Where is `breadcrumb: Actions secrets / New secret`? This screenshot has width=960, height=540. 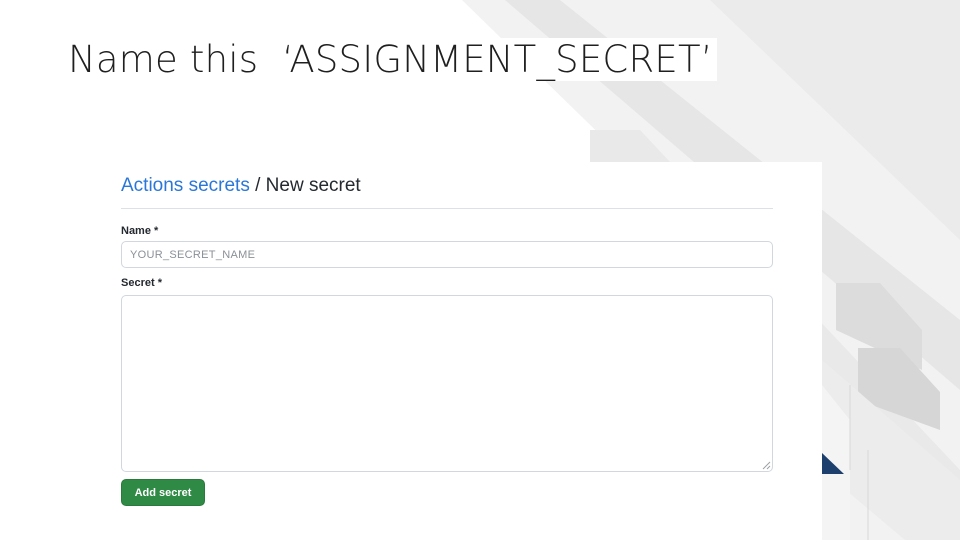
breadcrumb: Actions secrets / New secret is located at coordinates (241, 186).